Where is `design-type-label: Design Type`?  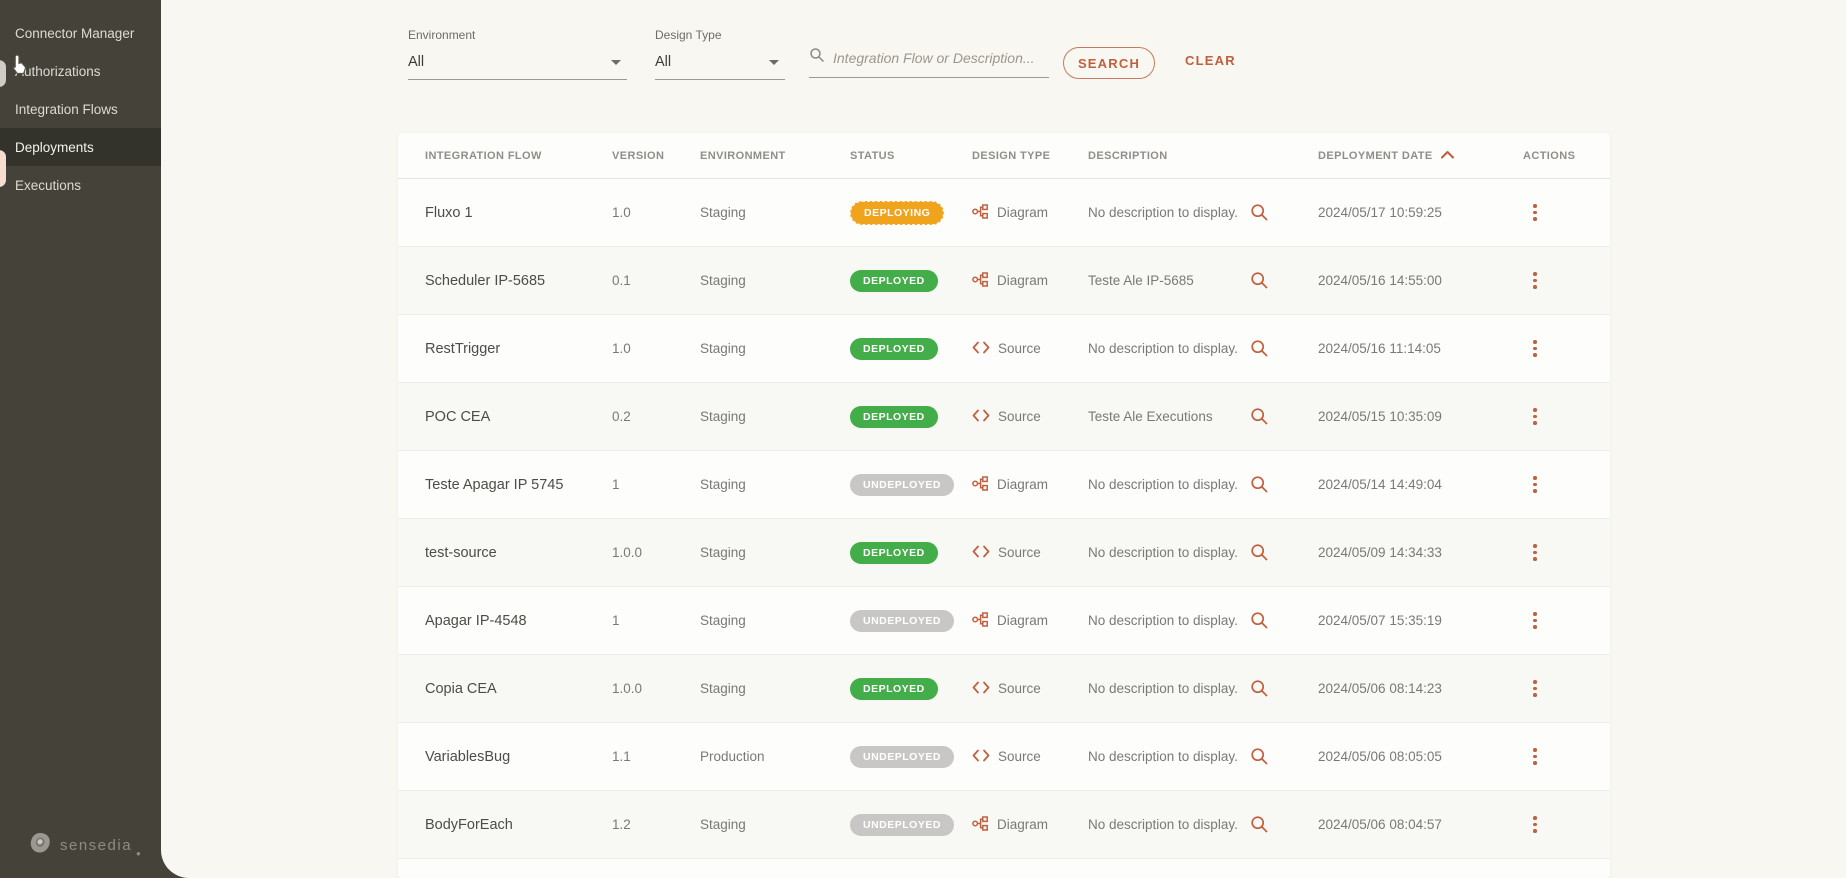
design-type-label: Design Type is located at coordinates (688, 35).